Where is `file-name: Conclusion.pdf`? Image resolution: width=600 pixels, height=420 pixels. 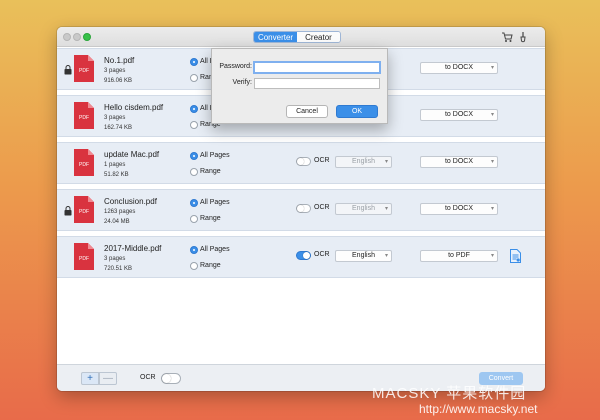 file-name: Conclusion.pdf is located at coordinates (130, 201).